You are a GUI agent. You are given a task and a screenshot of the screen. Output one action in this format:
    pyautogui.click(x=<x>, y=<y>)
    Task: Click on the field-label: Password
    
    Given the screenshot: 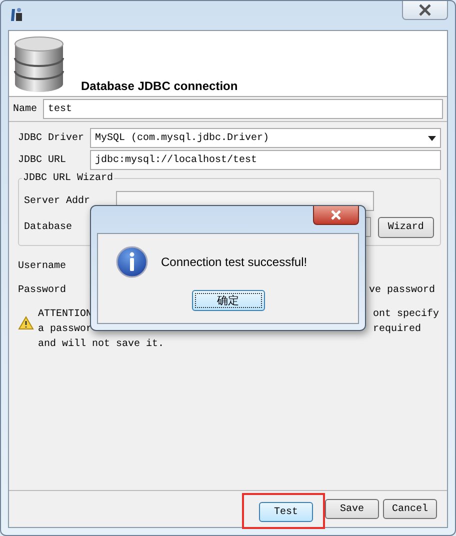 What is the action you would take?
    pyautogui.click(x=42, y=290)
    